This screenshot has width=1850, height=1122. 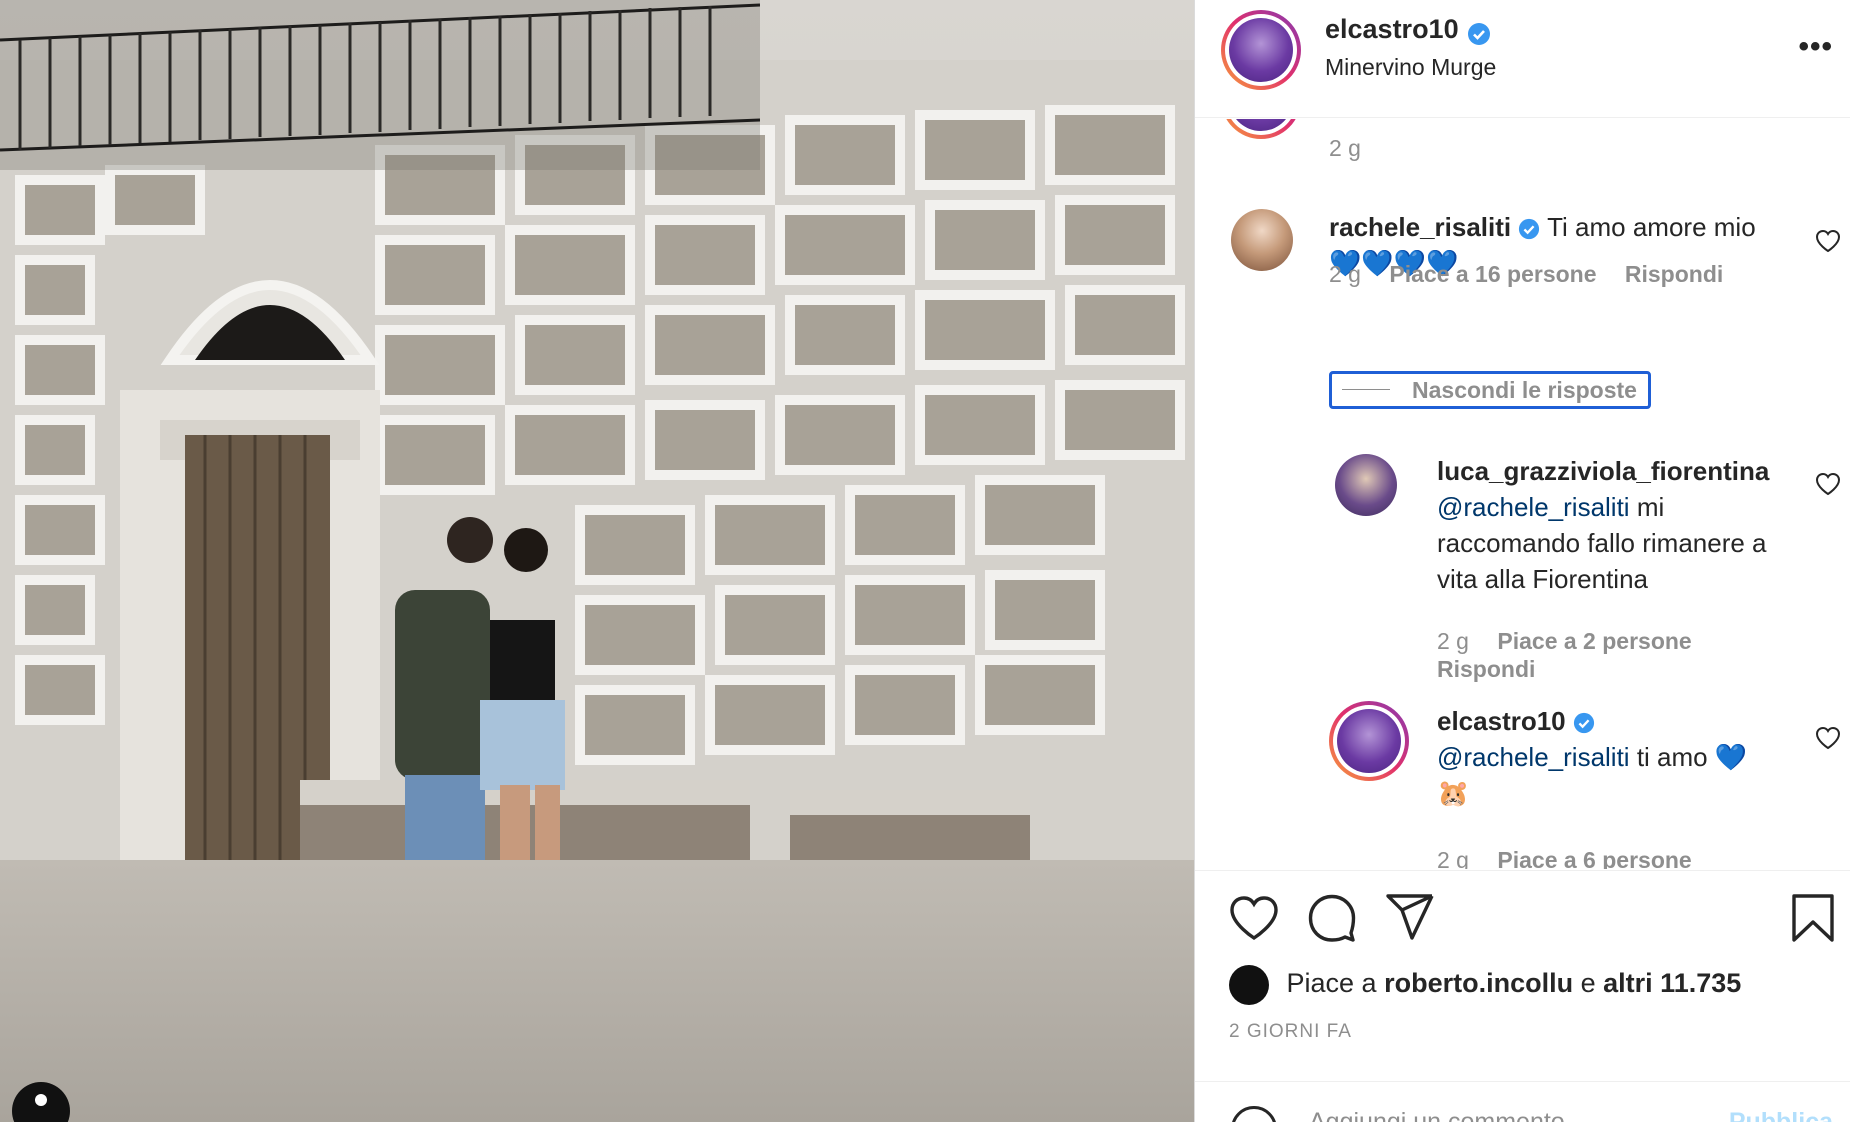 I want to click on likes-user: roberto.incollu, so click(x=1478, y=983).